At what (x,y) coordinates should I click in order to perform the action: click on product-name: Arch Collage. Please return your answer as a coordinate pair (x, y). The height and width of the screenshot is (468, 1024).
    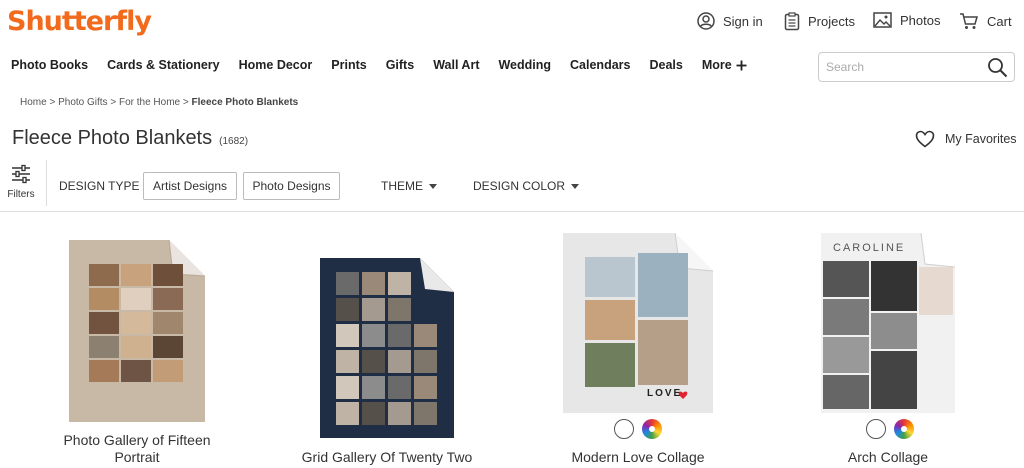
    Looking at the image, I should click on (888, 457).